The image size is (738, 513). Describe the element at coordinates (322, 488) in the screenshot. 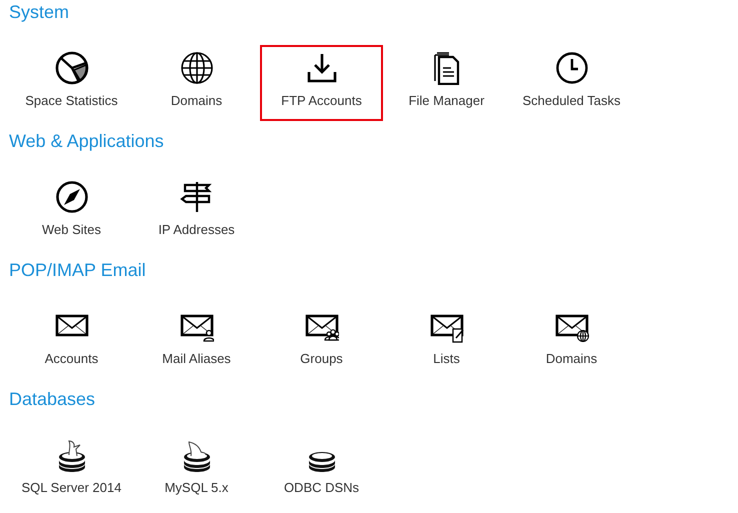

I see `tile-label: ODBC DSNs` at that location.